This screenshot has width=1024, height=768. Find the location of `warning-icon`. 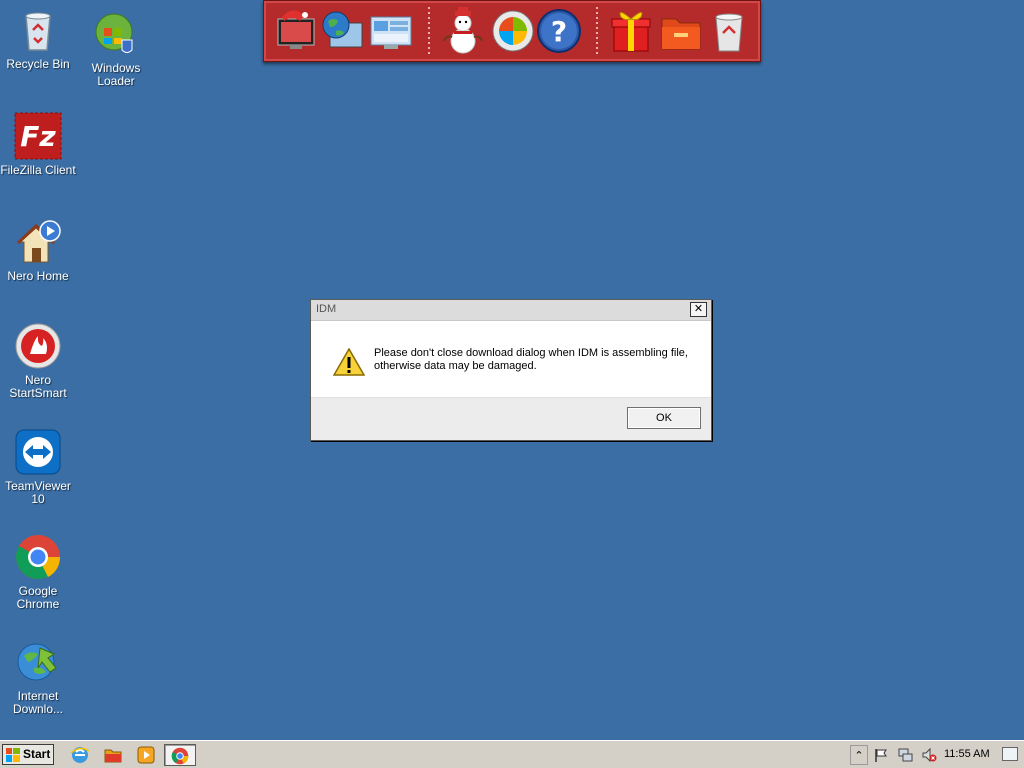

warning-icon is located at coordinates (349, 361).